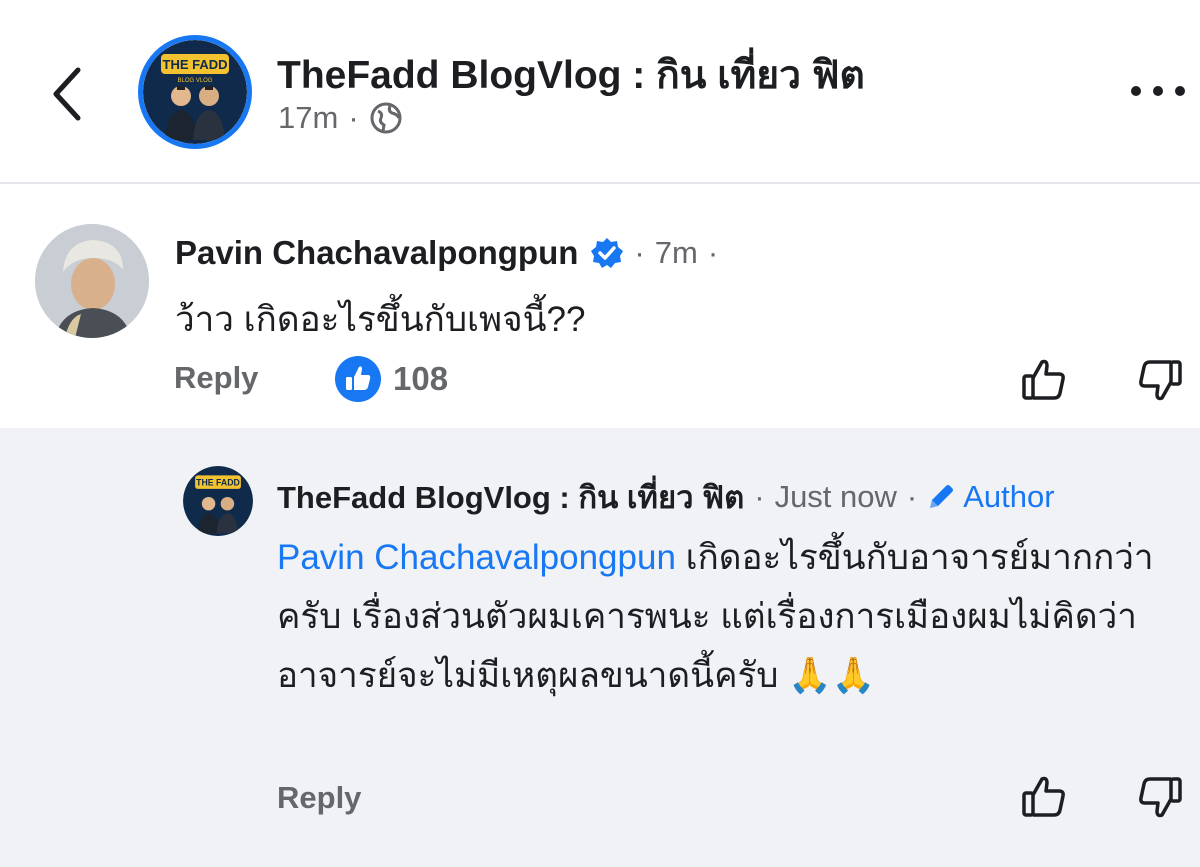 The height and width of the screenshot is (867, 1200). I want to click on pencil-icon, so click(942, 496).